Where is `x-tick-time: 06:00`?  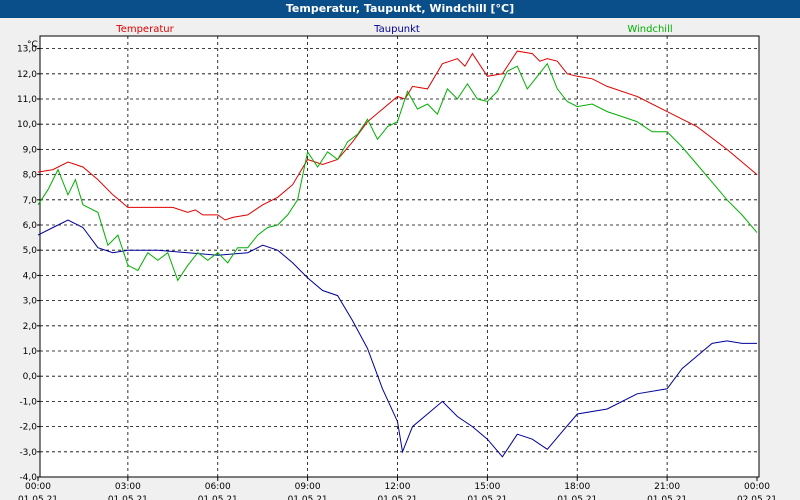 x-tick-time: 06:00 is located at coordinates (218, 487).